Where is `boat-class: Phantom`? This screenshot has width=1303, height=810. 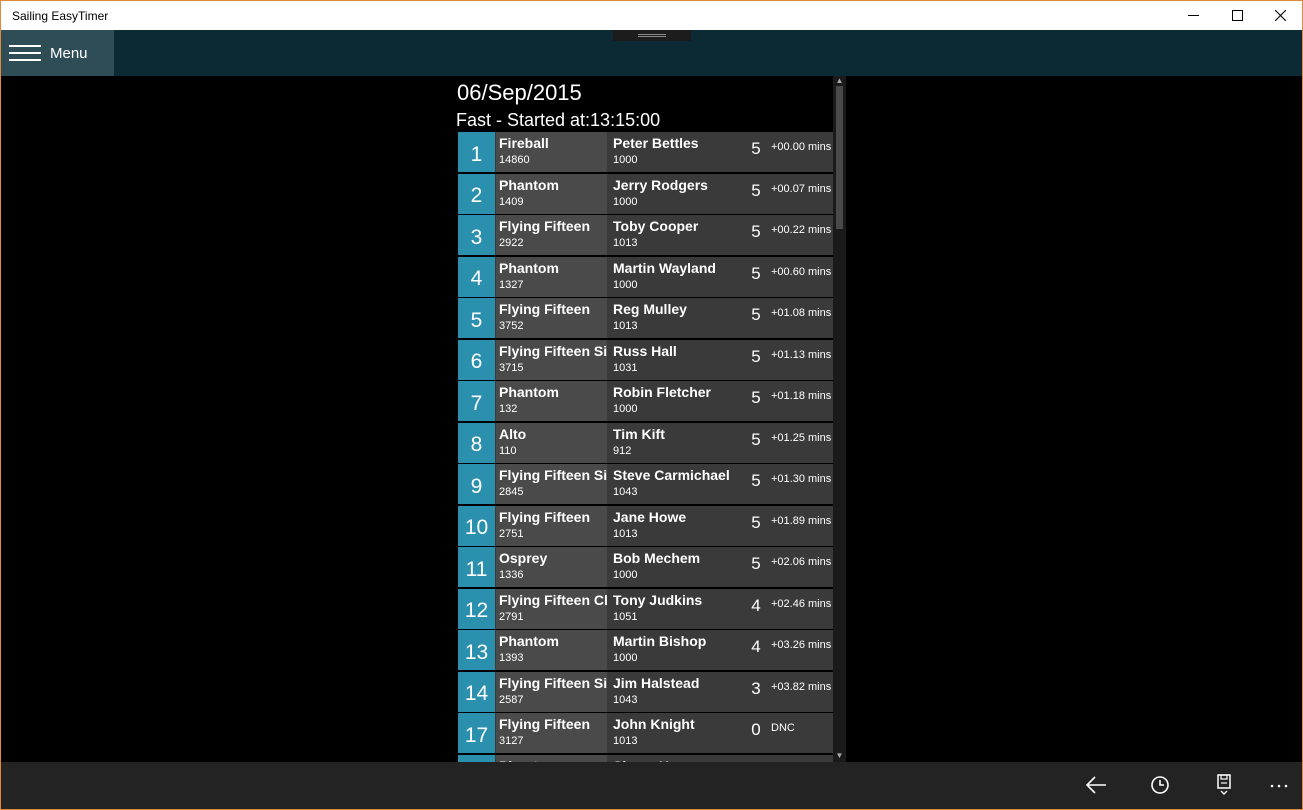 boat-class: Phantom is located at coordinates (529, 641).